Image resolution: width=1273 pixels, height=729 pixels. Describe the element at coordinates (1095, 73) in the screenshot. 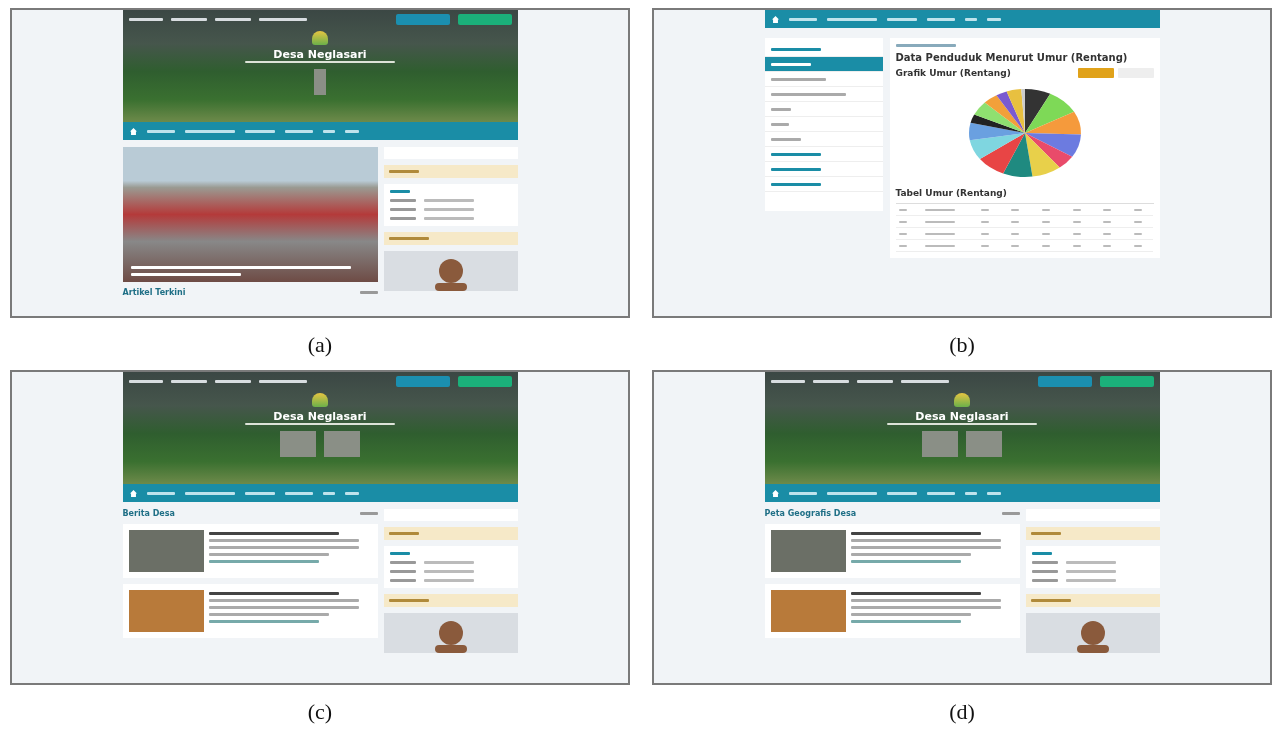

I see `chart-toggle-button` at that location.